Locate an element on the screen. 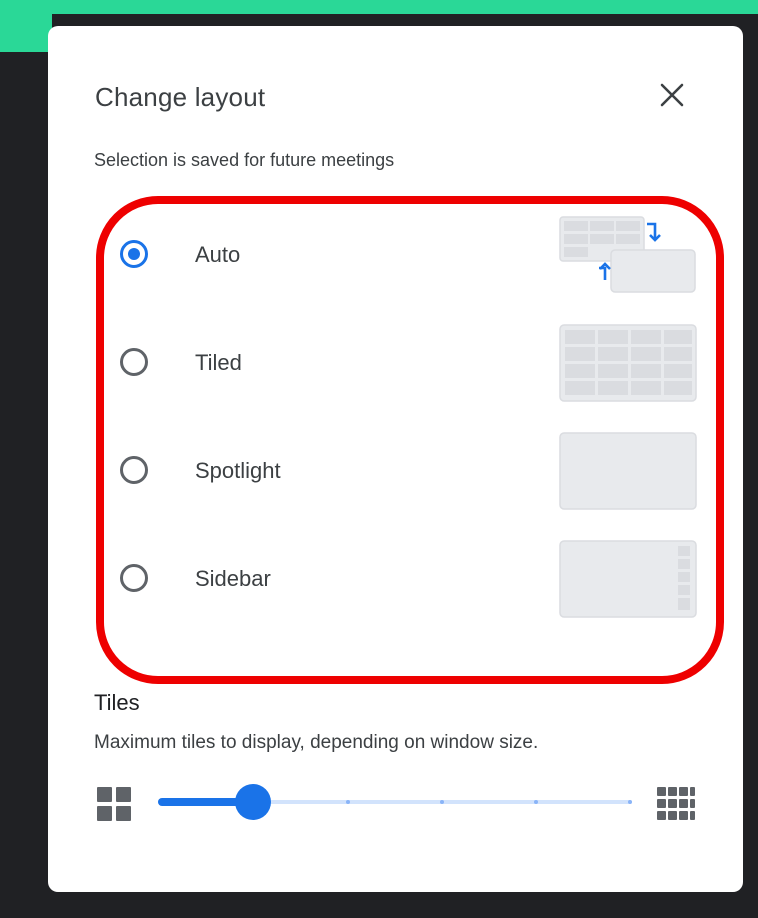 Image resolution: width=758 pixels, height=918 pixels. layout-option-auto: Auto is located at coordinates (409, 262).